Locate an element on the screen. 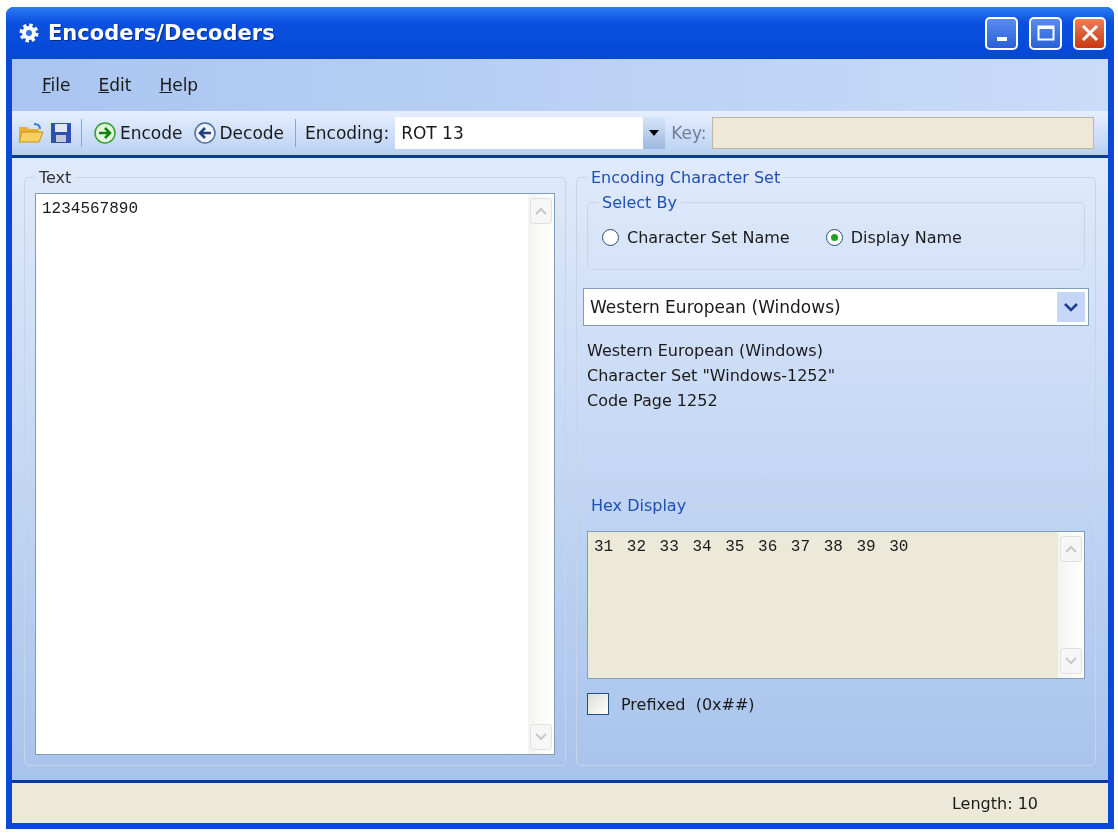  charset-info-text: Western European (Windows) is located at coordinates (705, 351).